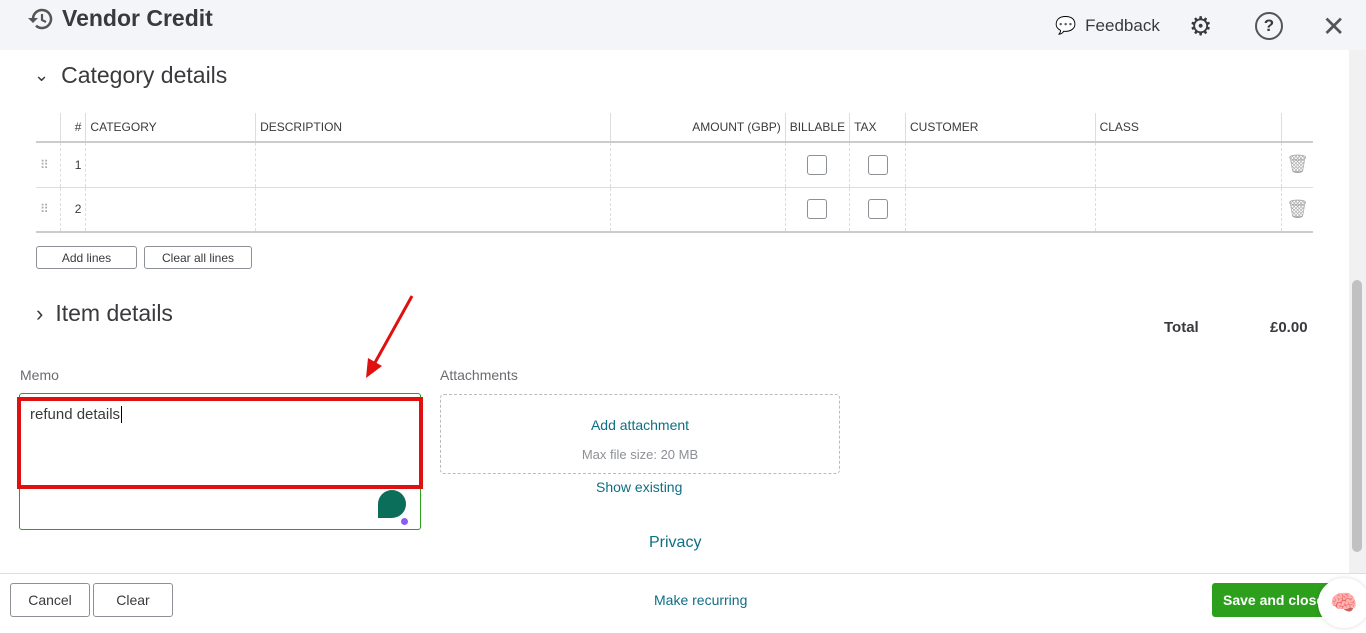 Image resolution: width=1366 pixels, height=633 pixels. What do you see at coordinates (114, 313) in the screenshot?
I see `section-title: Item details` at bounding box center [114, 313].